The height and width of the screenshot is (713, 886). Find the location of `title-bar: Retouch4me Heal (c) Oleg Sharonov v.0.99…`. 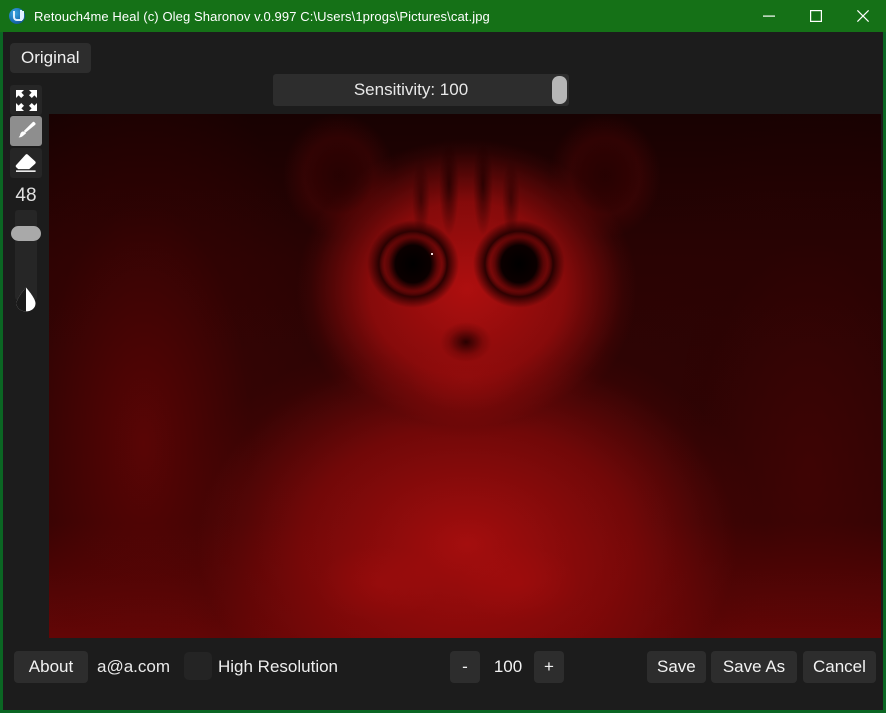

title-bar: Retouch4me Heal (c) Oleg Sharonov v.0.99… is located at coordinates (443, 16).